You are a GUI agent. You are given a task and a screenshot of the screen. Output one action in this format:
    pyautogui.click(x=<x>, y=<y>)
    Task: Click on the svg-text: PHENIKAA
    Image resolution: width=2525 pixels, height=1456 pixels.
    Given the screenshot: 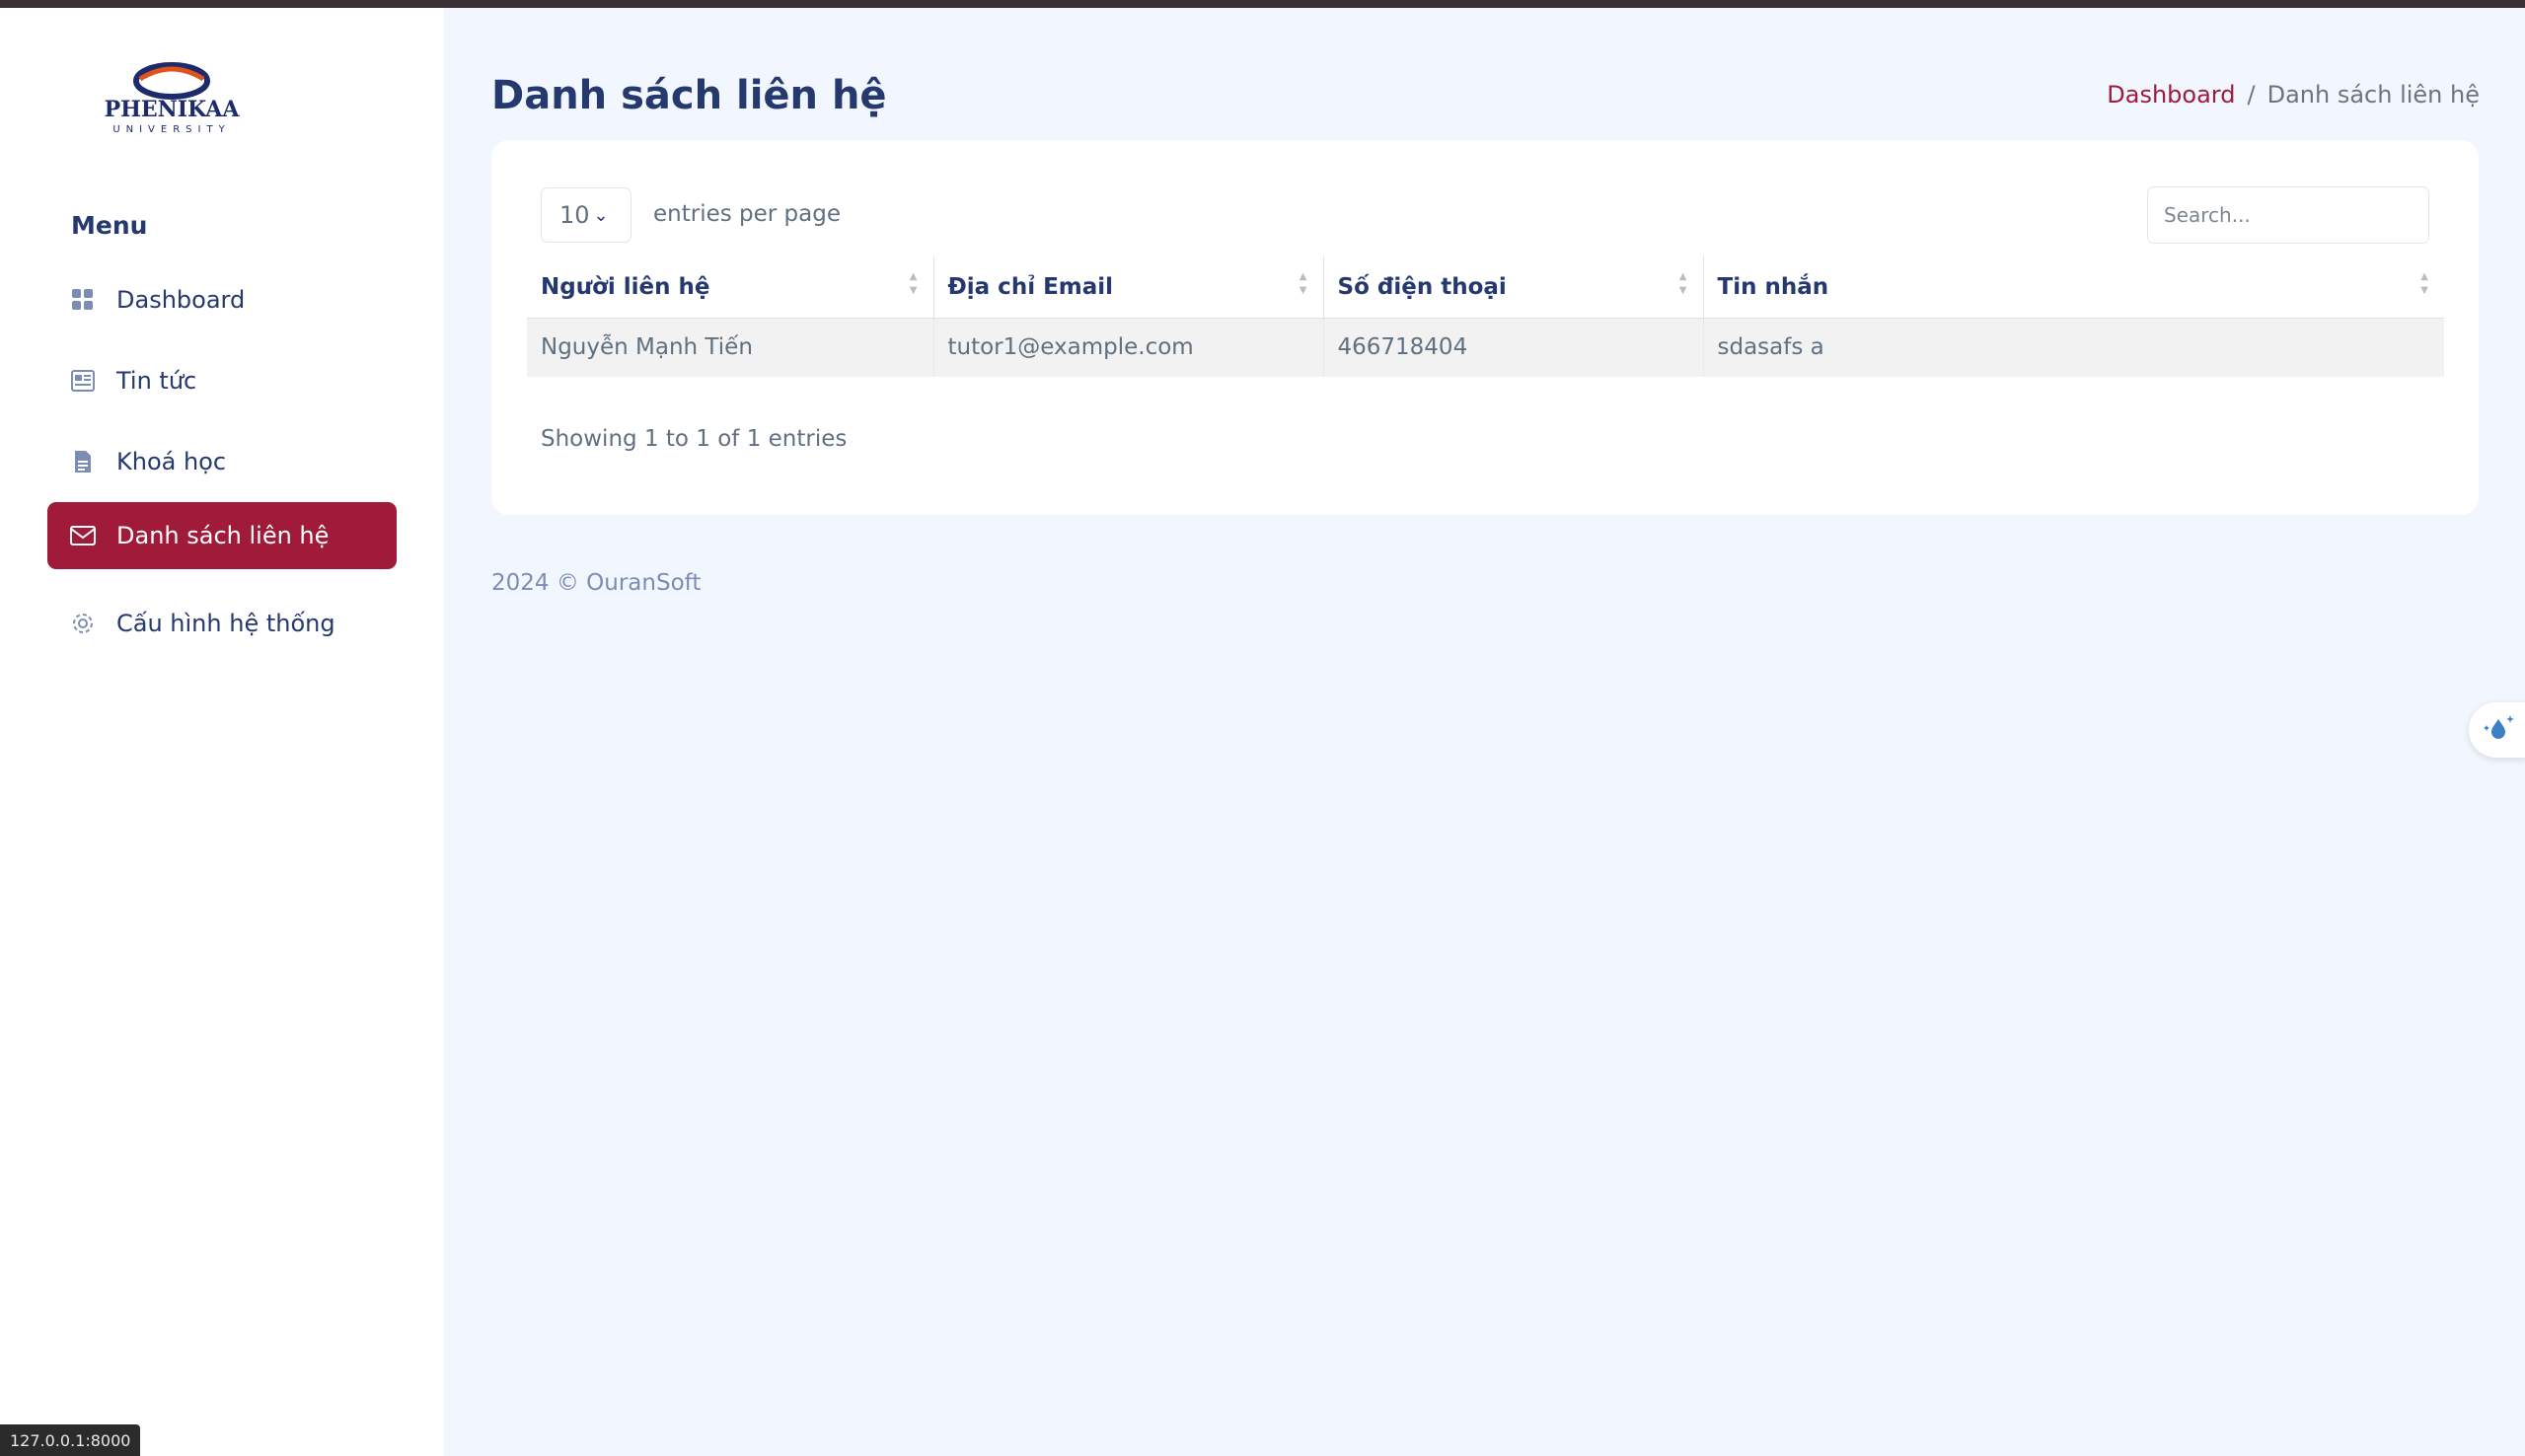 What is the action you would take?
    pyautogui.click(x=173, y=109)
    